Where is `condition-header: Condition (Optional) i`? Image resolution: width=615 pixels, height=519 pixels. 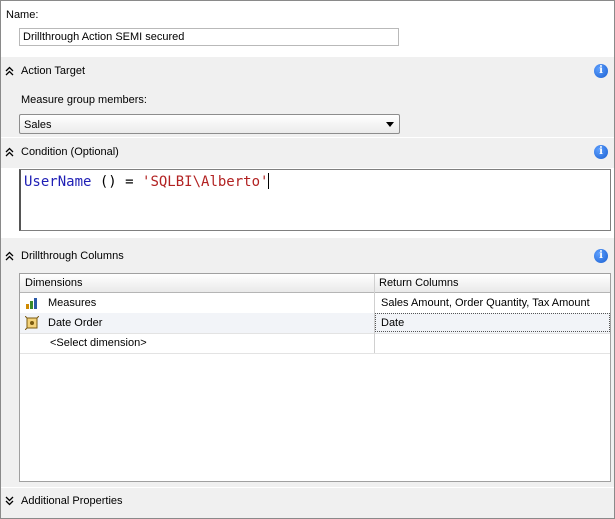 condition-header: Condition (Optional) i is located at coordinates (307, 153).